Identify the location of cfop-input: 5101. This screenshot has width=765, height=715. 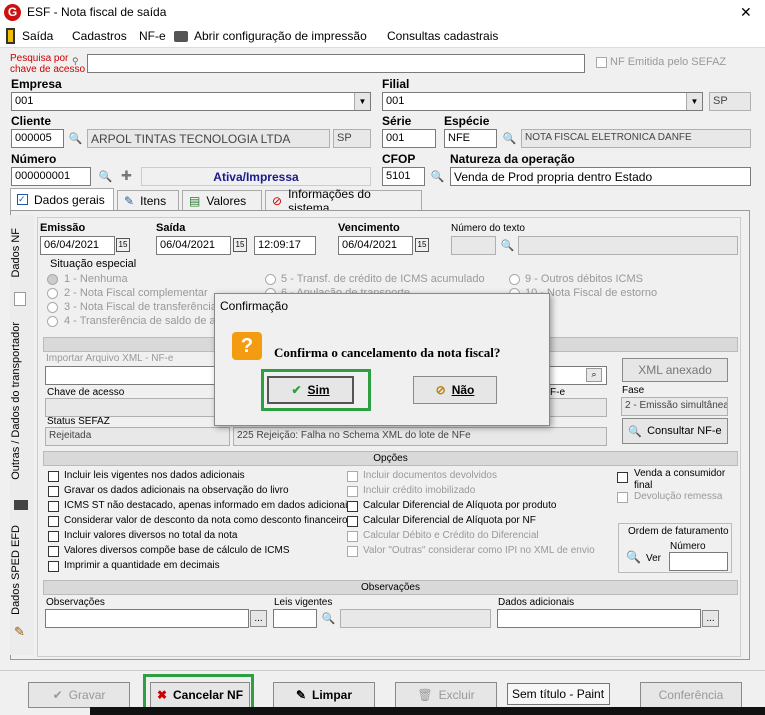
(403, 176).